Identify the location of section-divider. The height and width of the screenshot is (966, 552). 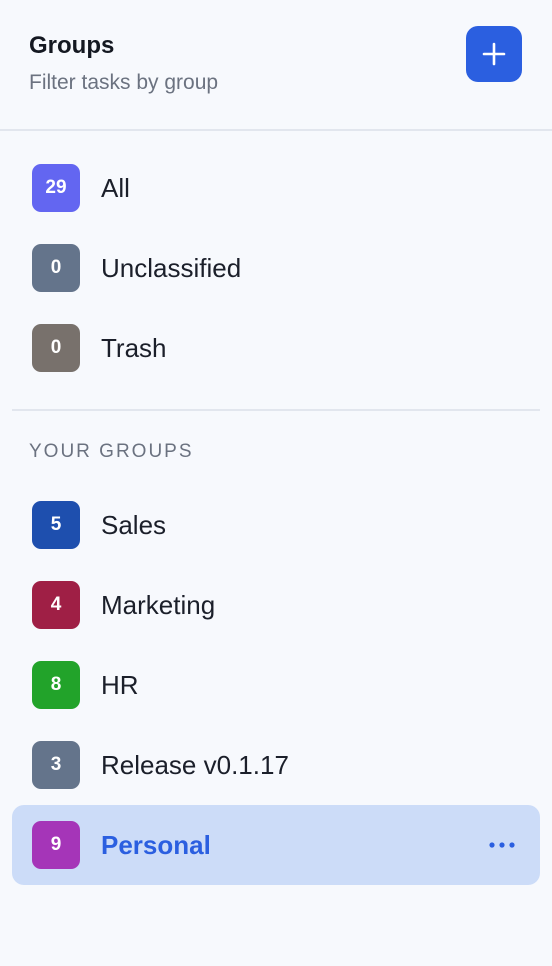
(276, 410).